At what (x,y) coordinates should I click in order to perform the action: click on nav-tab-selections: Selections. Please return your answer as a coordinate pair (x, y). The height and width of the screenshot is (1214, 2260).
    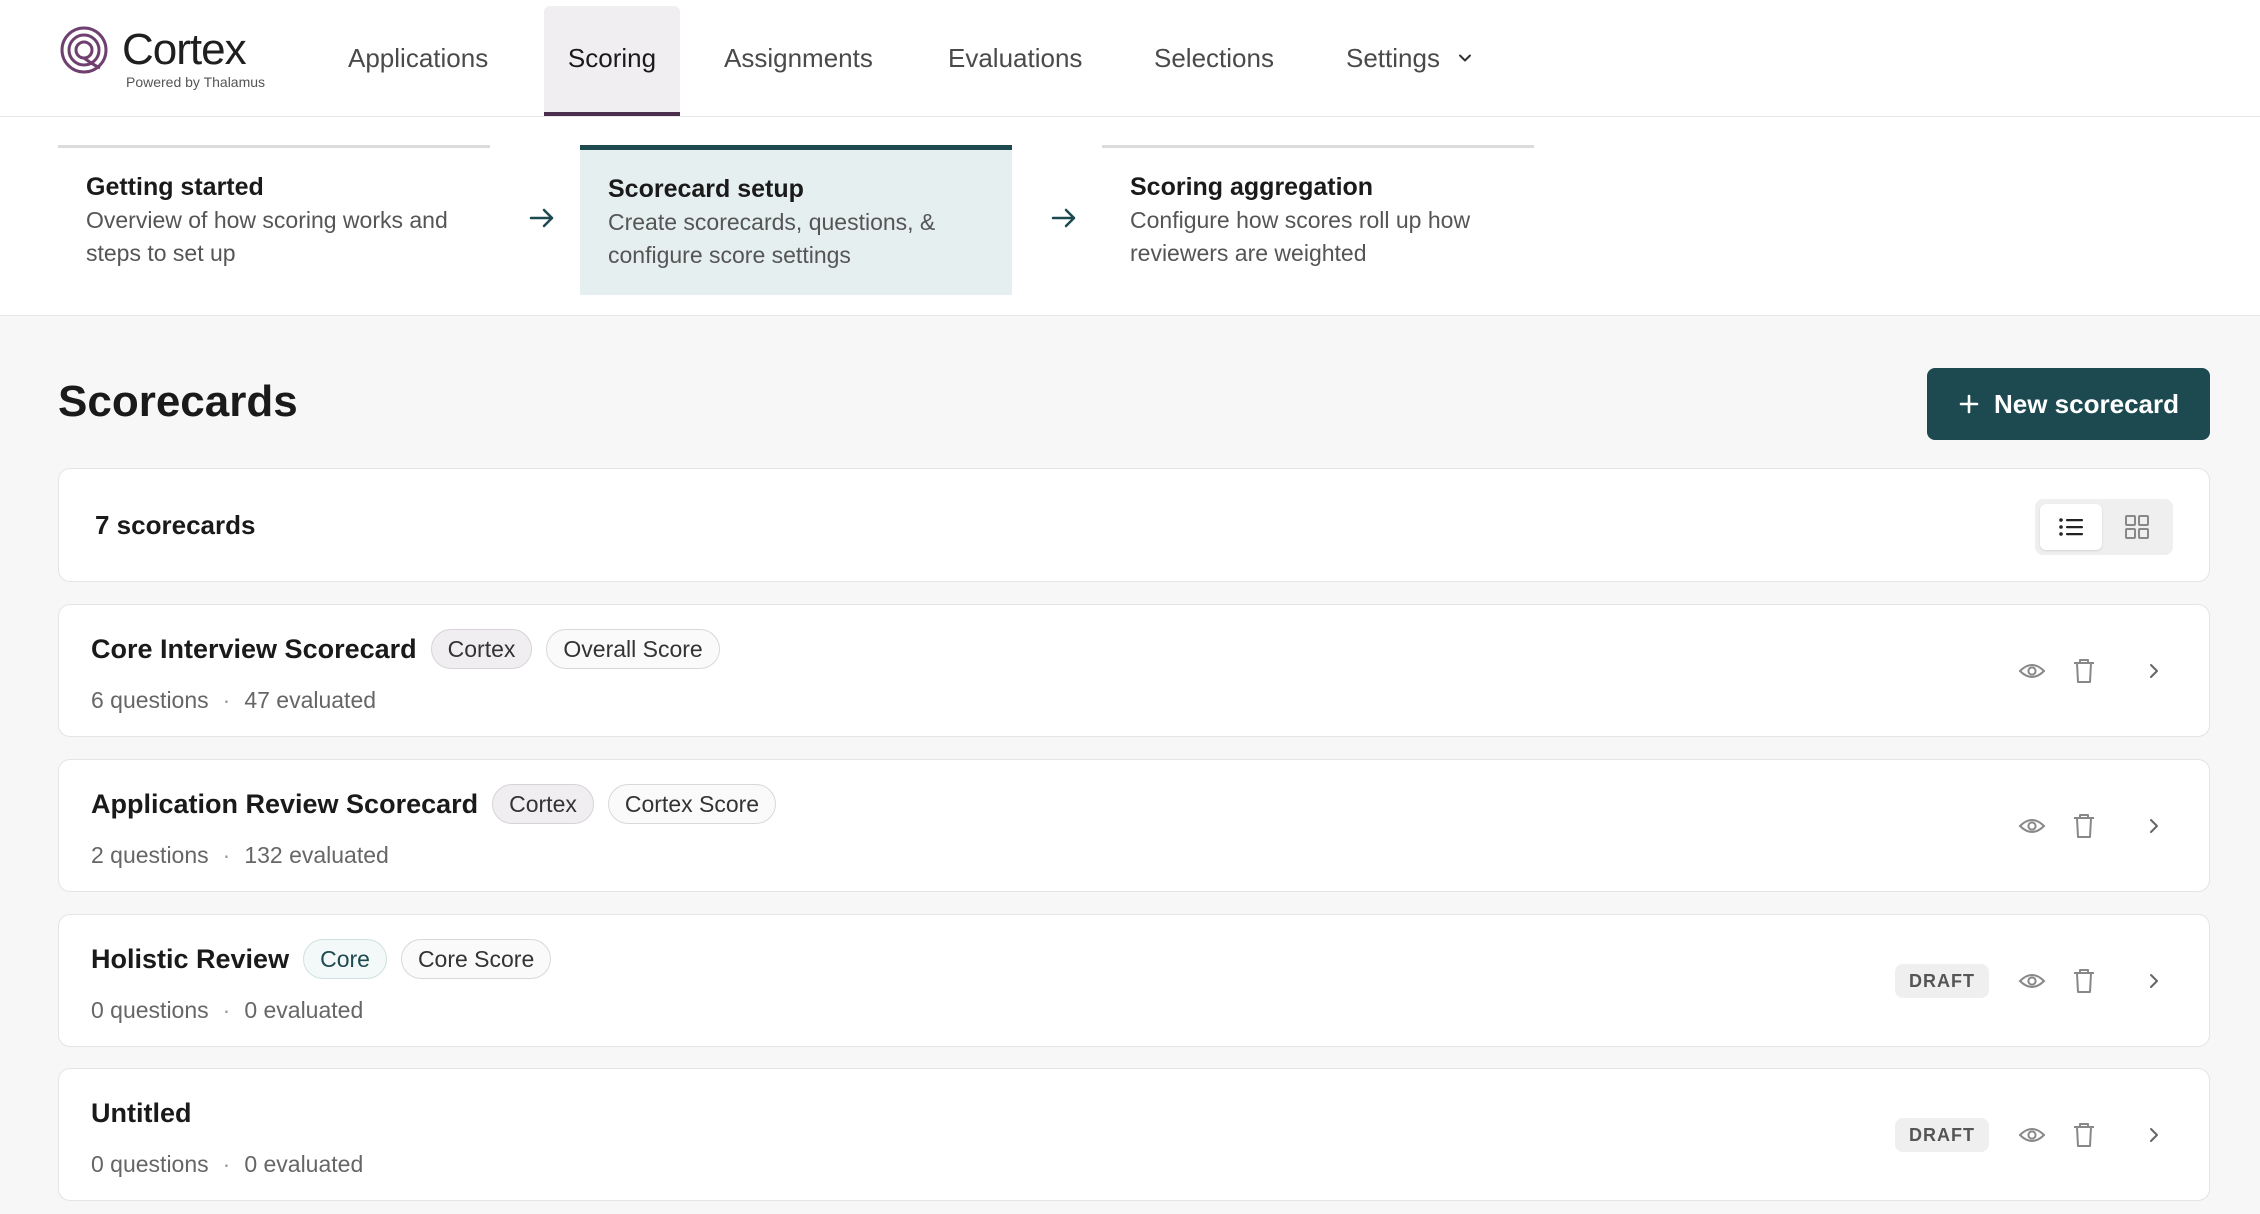
    Looking at the image, I should click on (1214, 61).